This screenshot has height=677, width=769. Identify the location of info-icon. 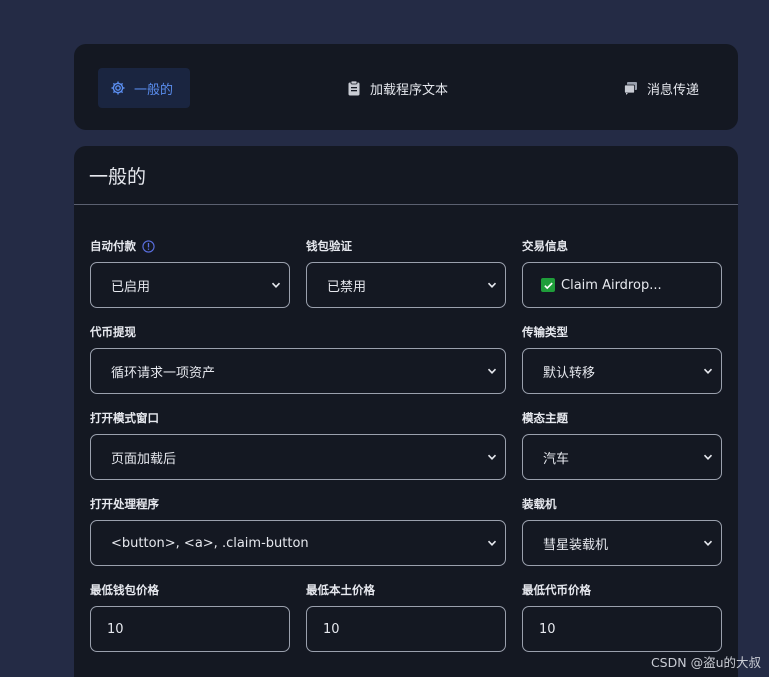
(148, 246).